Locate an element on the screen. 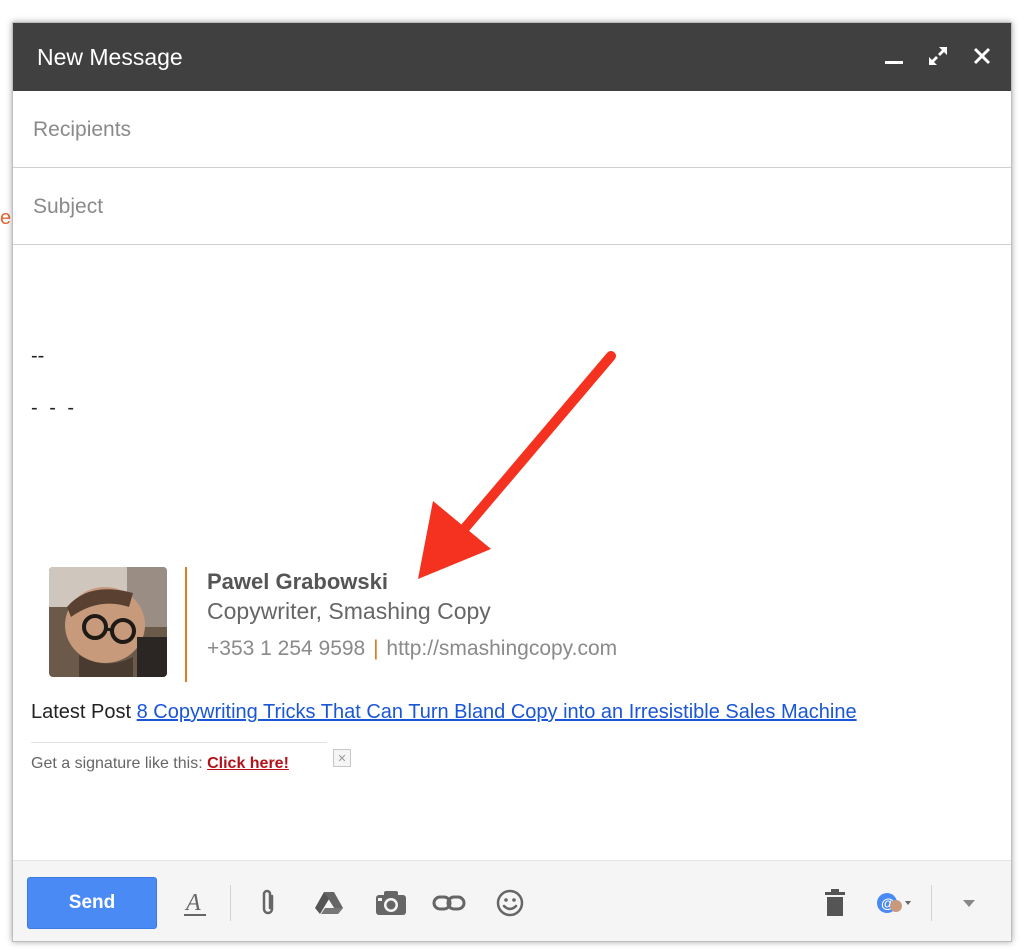 This screenshot has height=951, width=1024. link-icon is located at coordinates (449, 903).